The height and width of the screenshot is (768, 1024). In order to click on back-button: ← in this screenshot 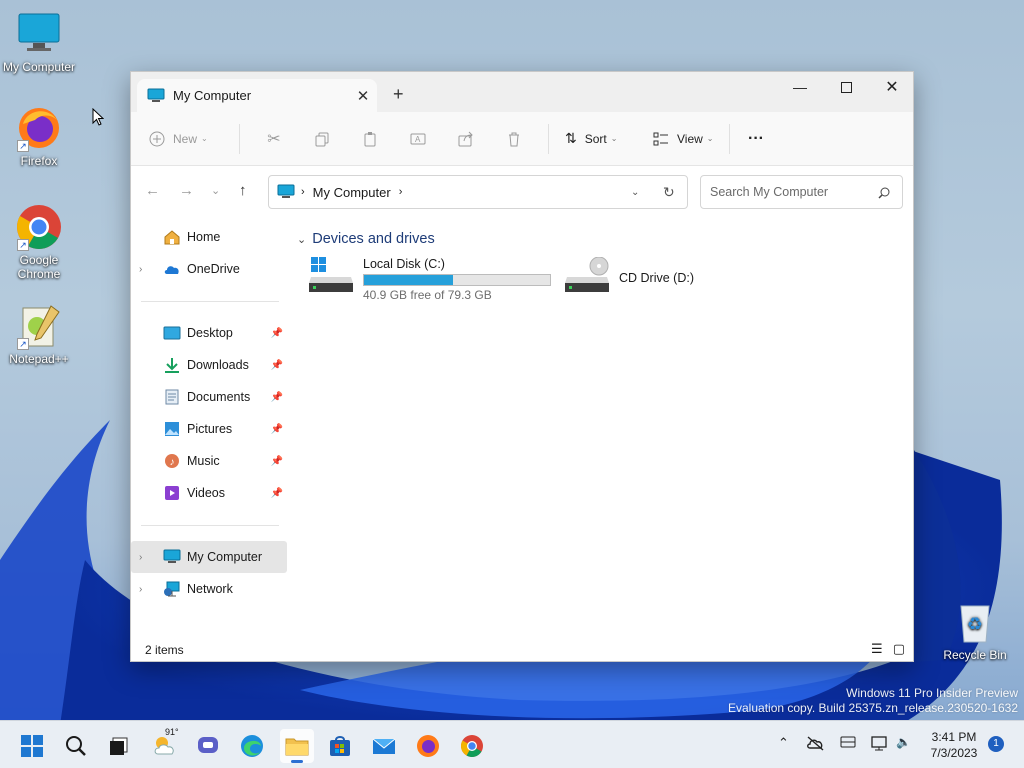, I will do `click(152, 190)`.